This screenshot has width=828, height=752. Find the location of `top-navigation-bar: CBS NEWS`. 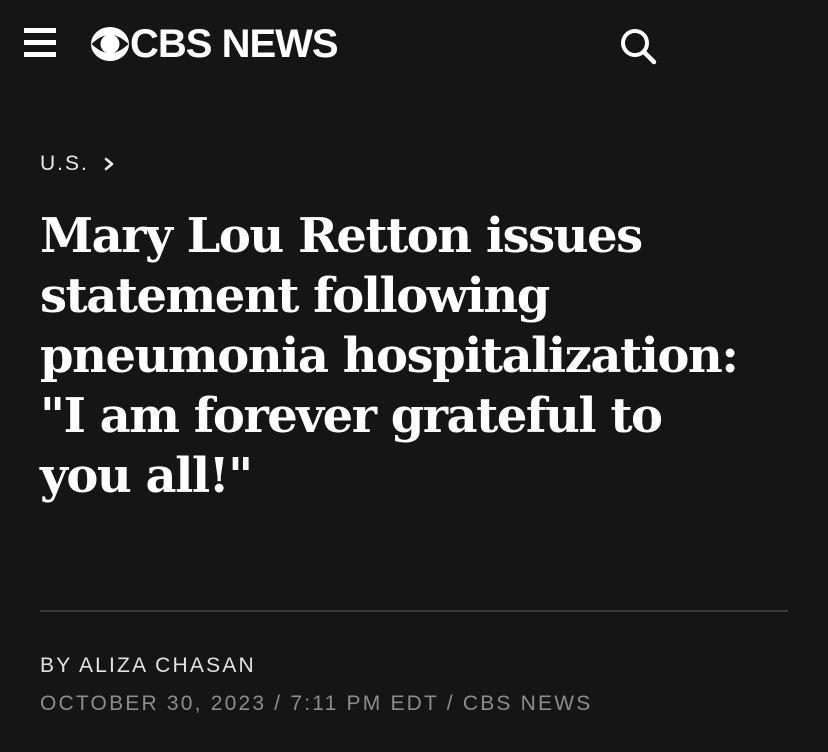

top-navigation-bar: CBS NEWS is located at coordinates (414, 45).